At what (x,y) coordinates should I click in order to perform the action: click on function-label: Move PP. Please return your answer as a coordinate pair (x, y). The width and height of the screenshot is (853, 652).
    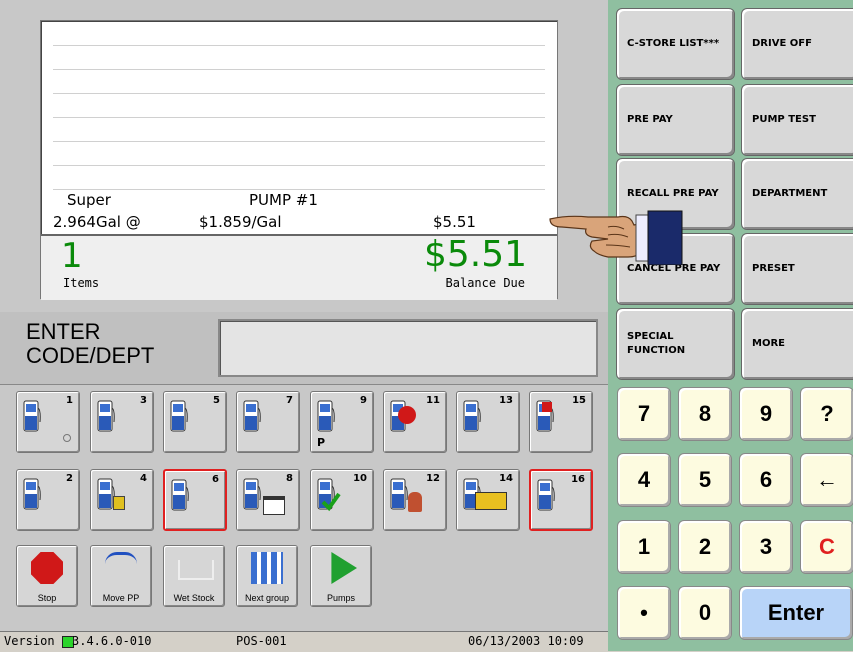
    Looking at the image, I should click on (121, 598).